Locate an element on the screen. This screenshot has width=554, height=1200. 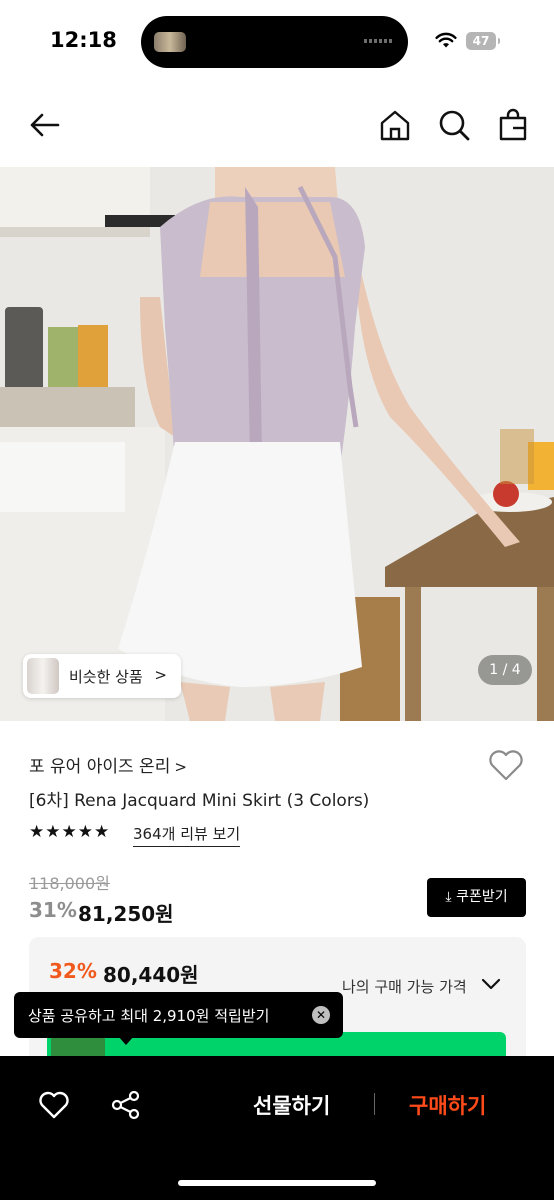
back-arrow-icon is located at coordinates (44, 125).